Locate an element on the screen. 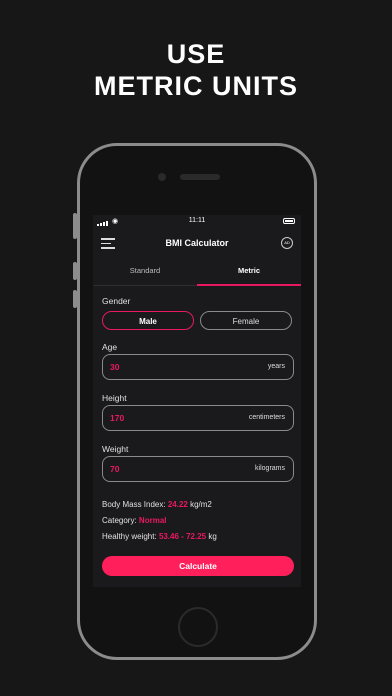 The height and width of the screenshot is (696, 392). earpiece-speaker is located at coordinates (200, 177).